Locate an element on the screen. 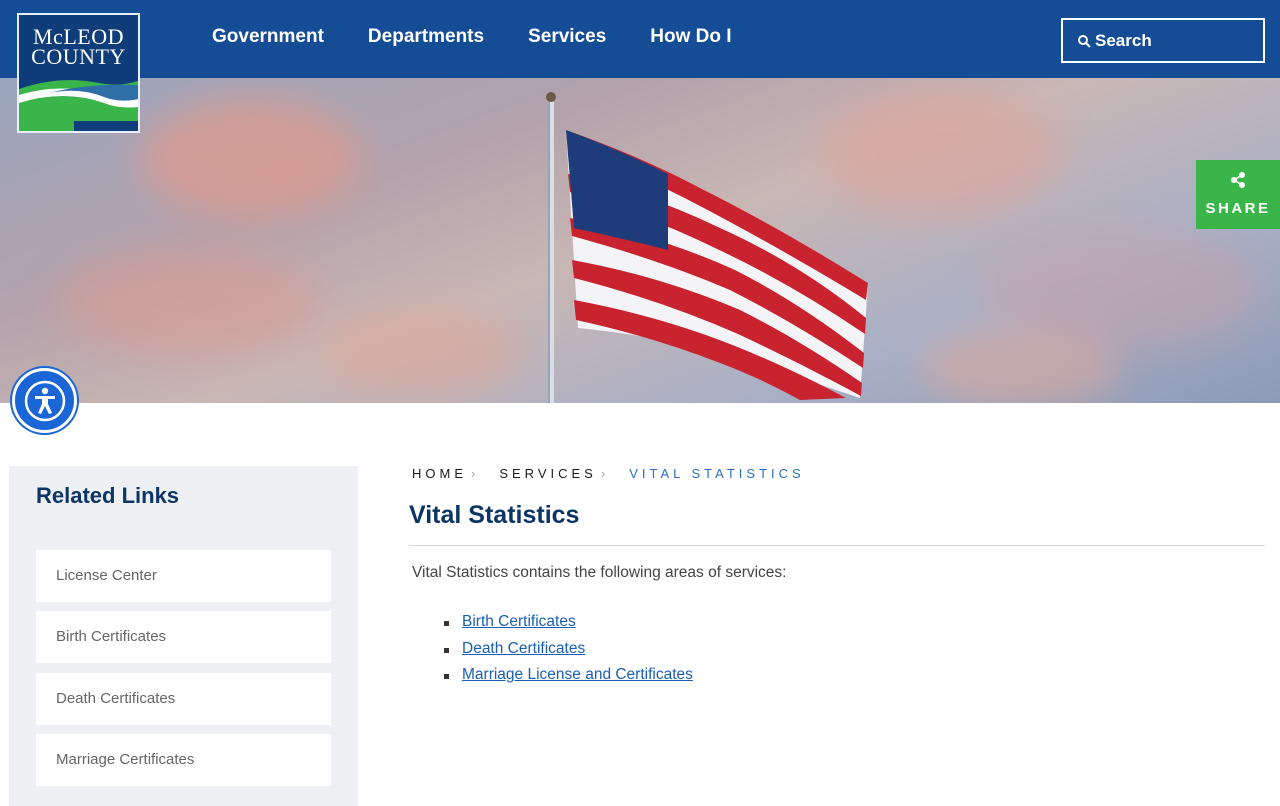 The image size is (1280, 806). logo-landscape-graphic is located at coordinates (78, 105).